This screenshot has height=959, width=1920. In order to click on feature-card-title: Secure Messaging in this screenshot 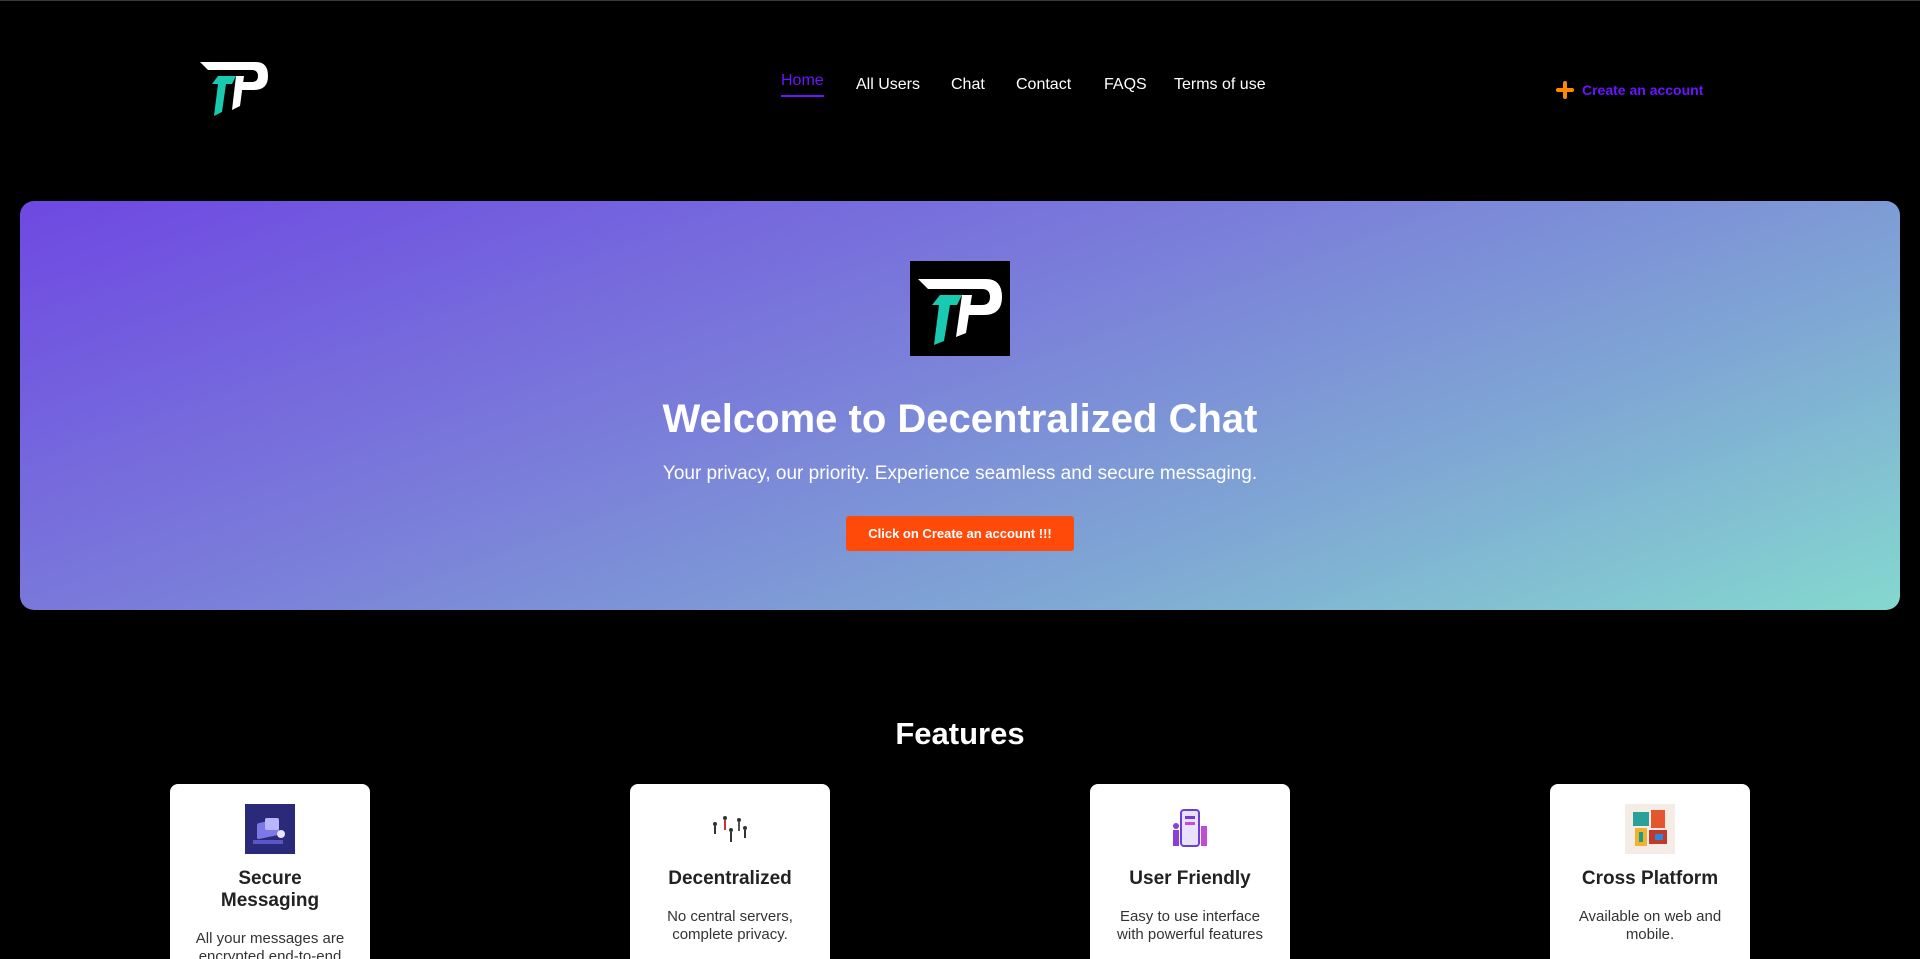, I will do `click(270, 889)`.